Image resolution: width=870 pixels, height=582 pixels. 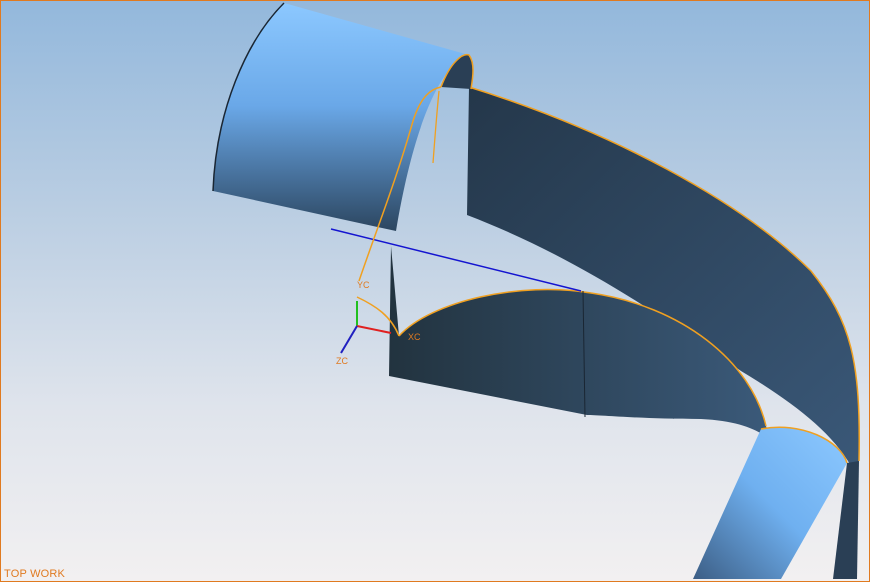 I want to click on xc-label: XC, so click(x=414, y=337).